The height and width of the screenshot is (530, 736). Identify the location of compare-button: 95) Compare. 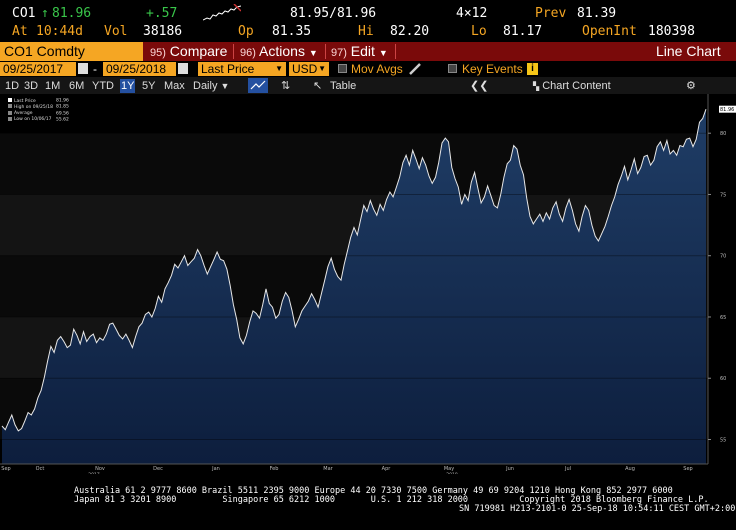
(188, 51).